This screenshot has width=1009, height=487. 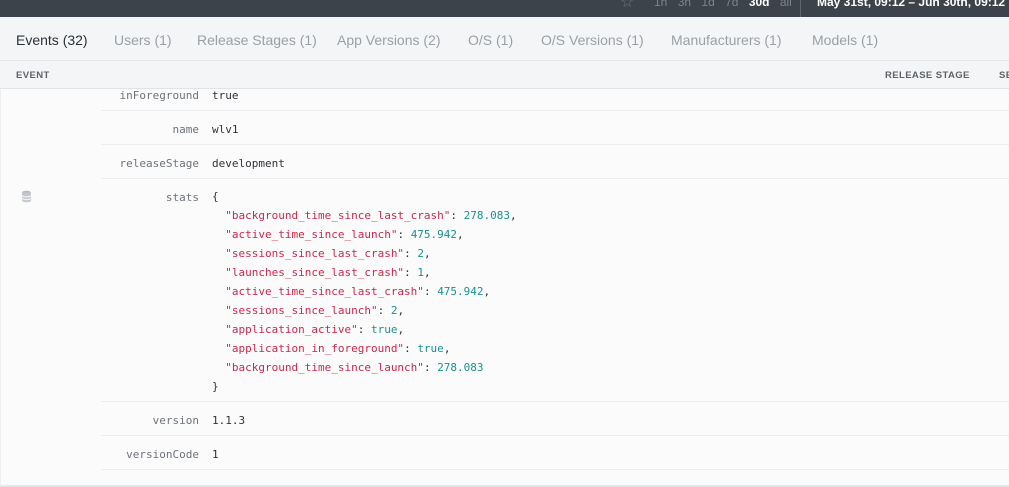 What do you see at coordinates (324, 291) in the screenshot?
I see `json-key: "active_time_since_last_crash"` at bounding box center [324, 291].